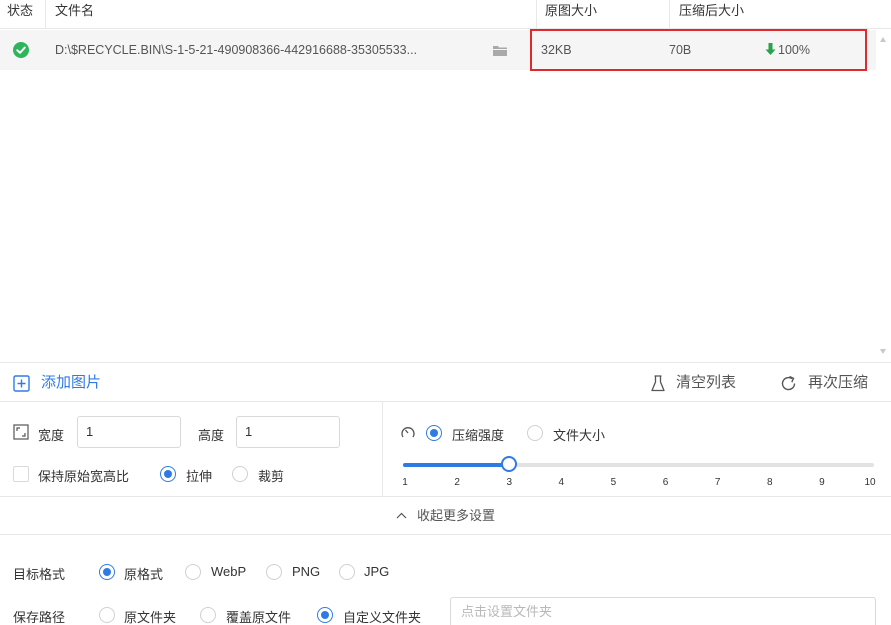 The image size is (891, 625). What do you see at coordinates (144, 574) in the screenshot?
I see `format-original-label: 原格式` at bounding box center [144, 574].